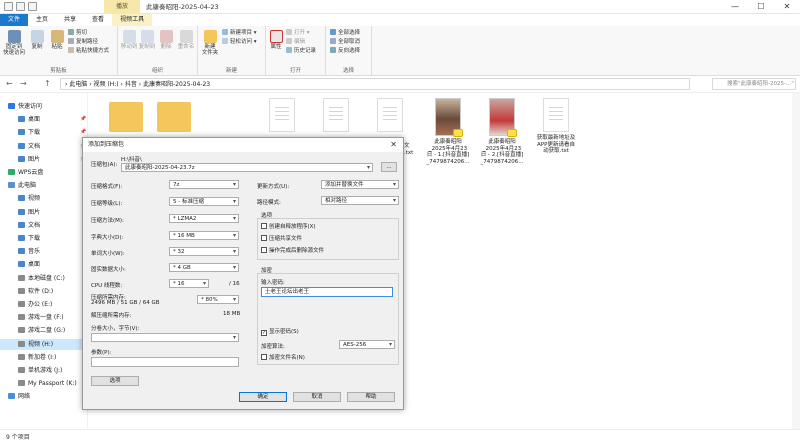  What do you see at coordinates (77, 33) in the screenshot?
I see `cut-button: 剪切` at bounding box center [77, 33].